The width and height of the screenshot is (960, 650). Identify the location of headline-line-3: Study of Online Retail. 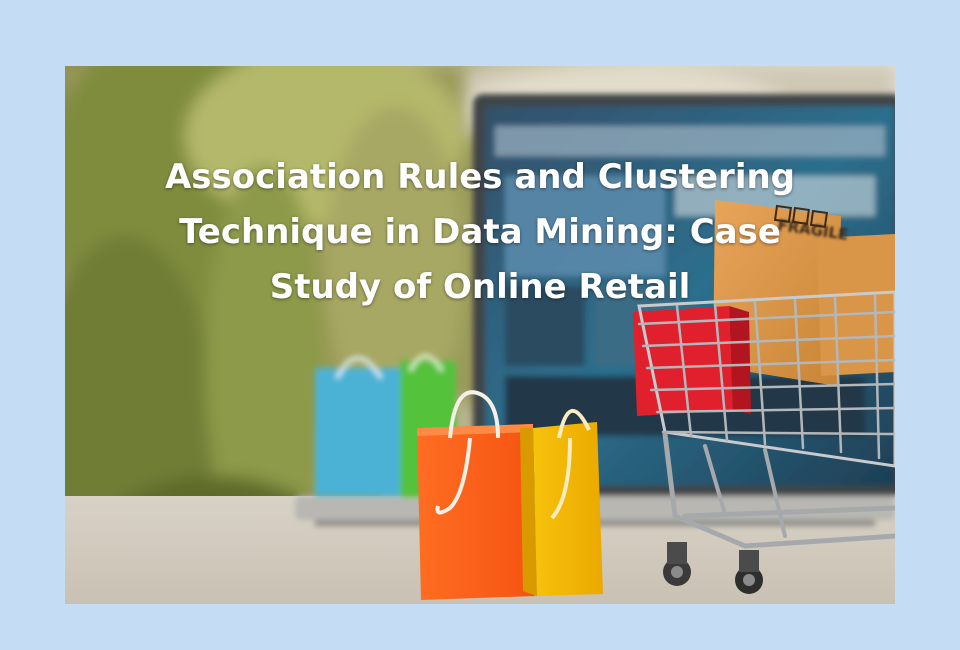
(480, 287).